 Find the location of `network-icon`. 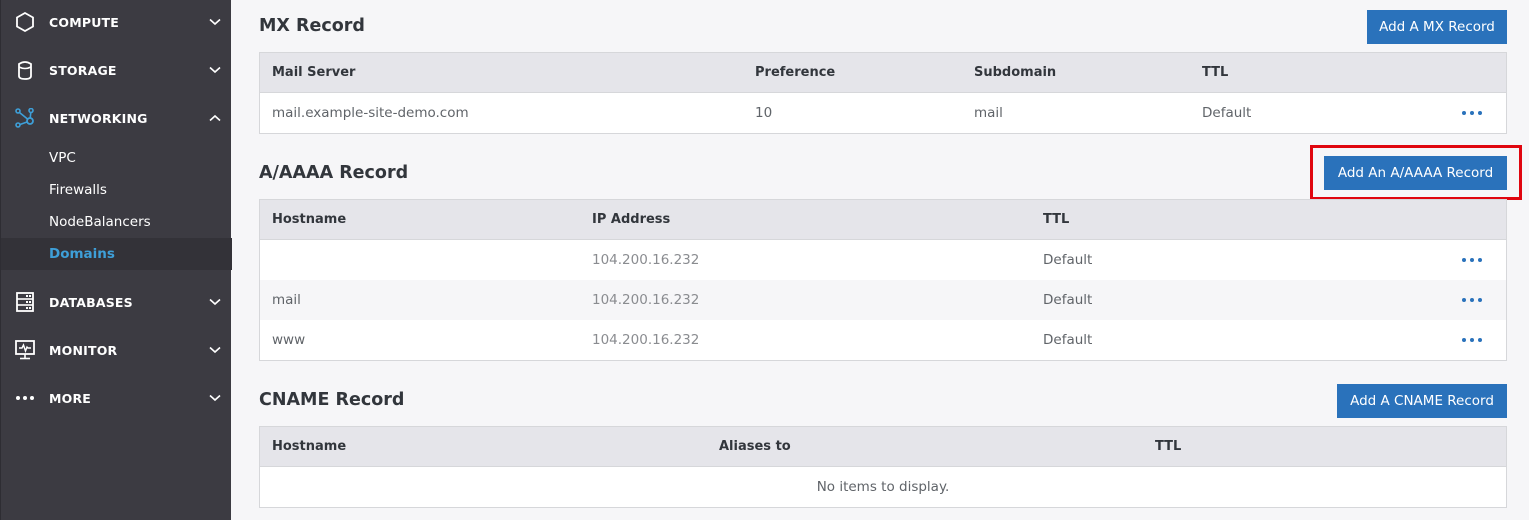

network-icon is located at coordinates (25, 118).